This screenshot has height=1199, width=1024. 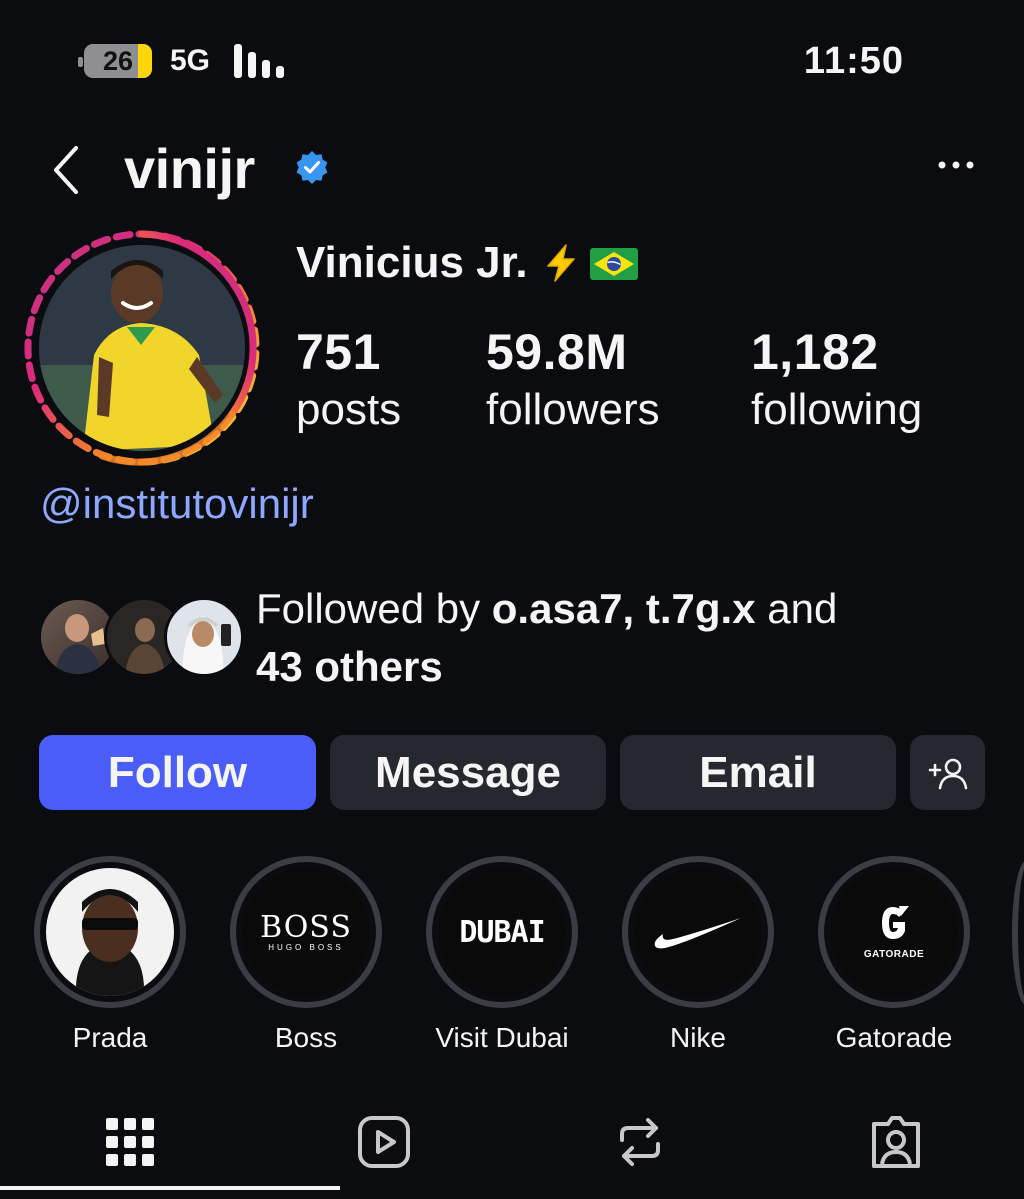 What do you see at coordinates (338, 352) in the screenshot?
I see `stat-posts-value: 751` at bounding box center [338, 352].